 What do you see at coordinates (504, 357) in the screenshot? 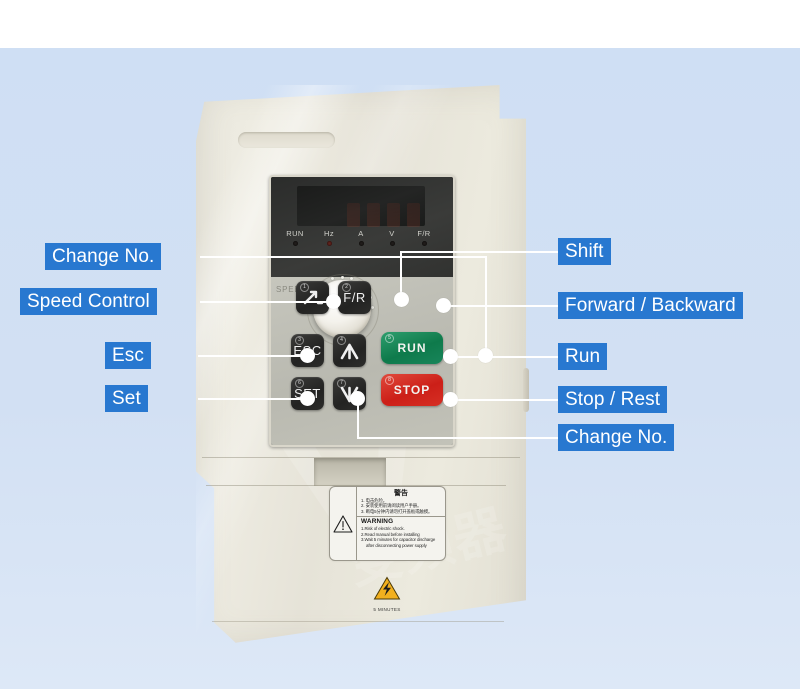
I see `leader-run` at bounding box center [504, 357].